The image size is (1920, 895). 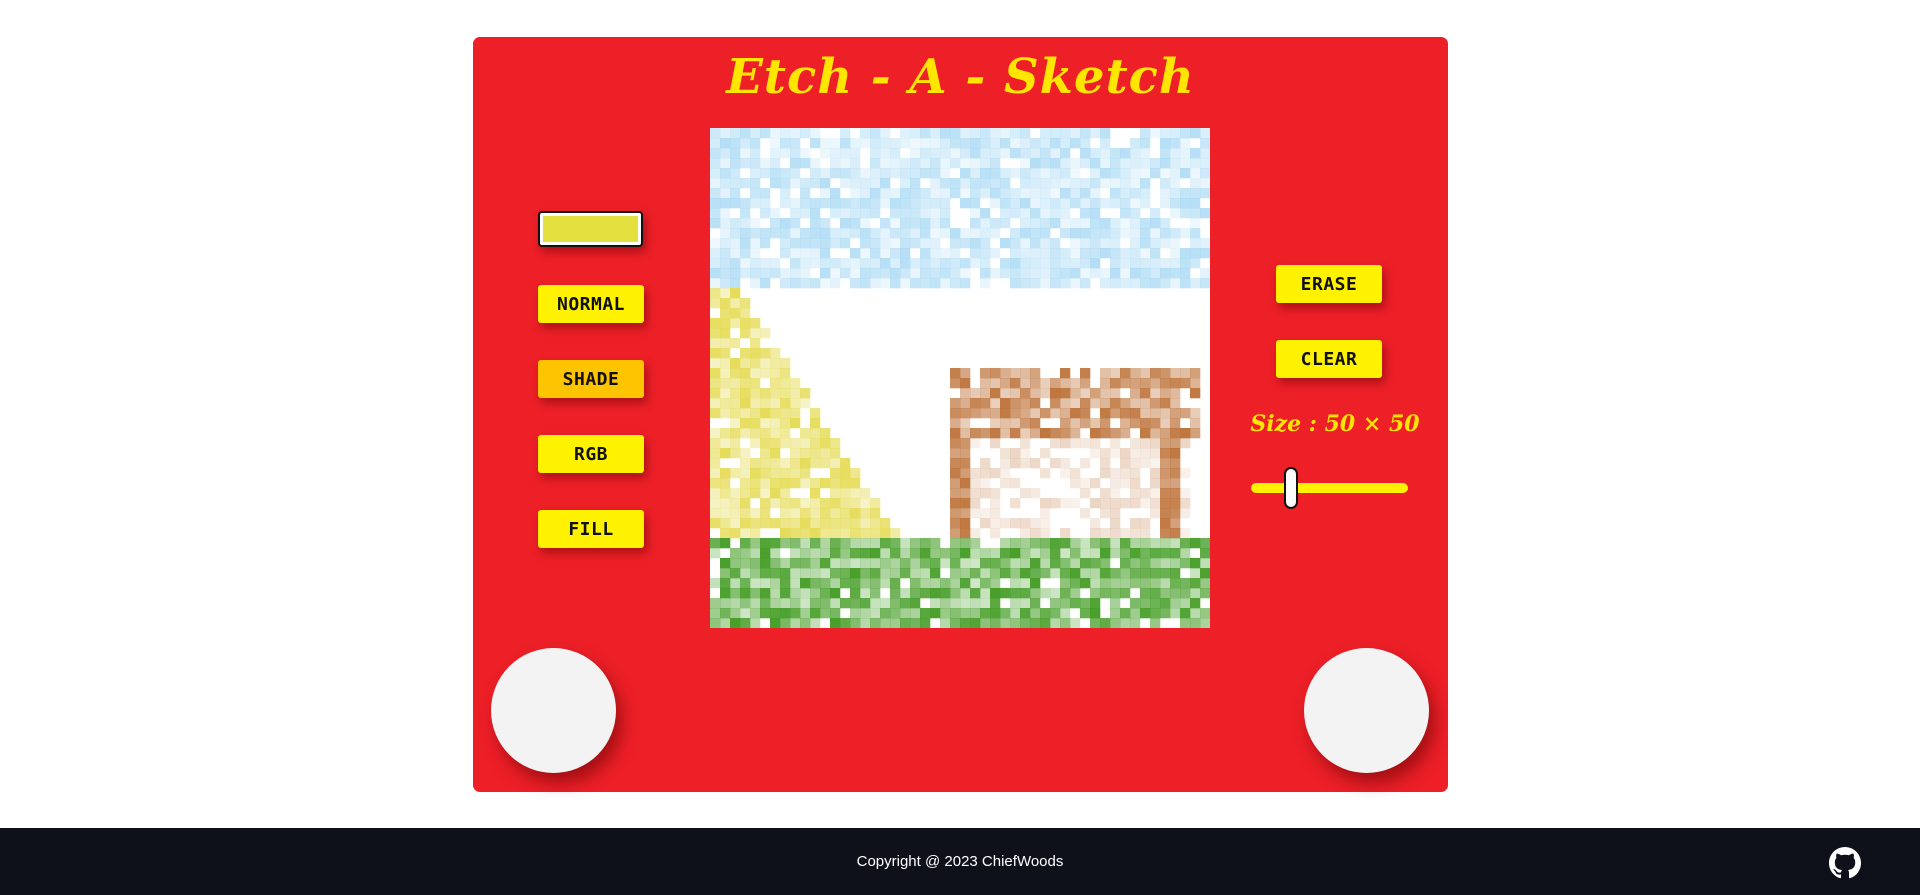 I want to click on drawing-canvas, so click(x=960, y=378).